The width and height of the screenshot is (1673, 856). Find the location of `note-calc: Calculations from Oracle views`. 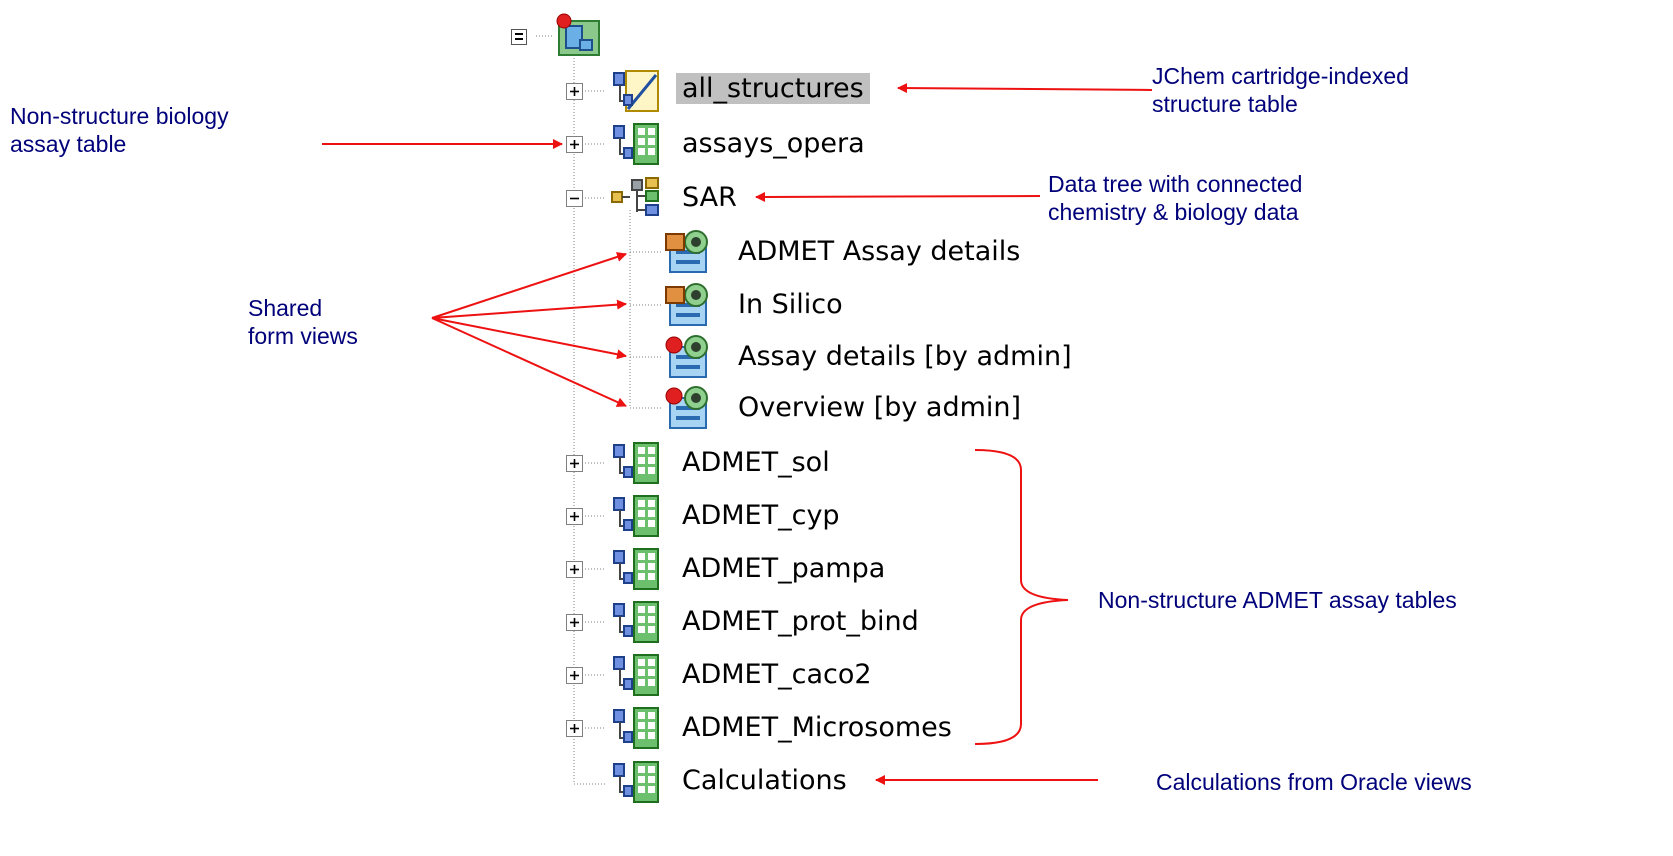

note-calc: Calculations from Oracle views is located at coordinates (1314, 782).